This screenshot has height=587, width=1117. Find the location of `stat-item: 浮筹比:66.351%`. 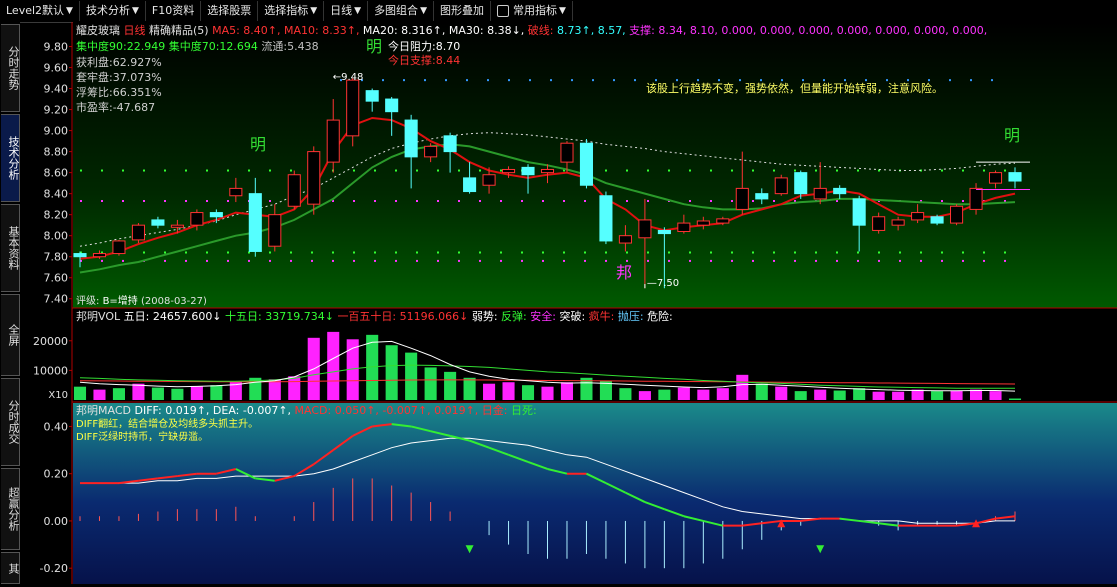

stat-item: 浮筹比:66.351% is located at coordinates (119, 92).